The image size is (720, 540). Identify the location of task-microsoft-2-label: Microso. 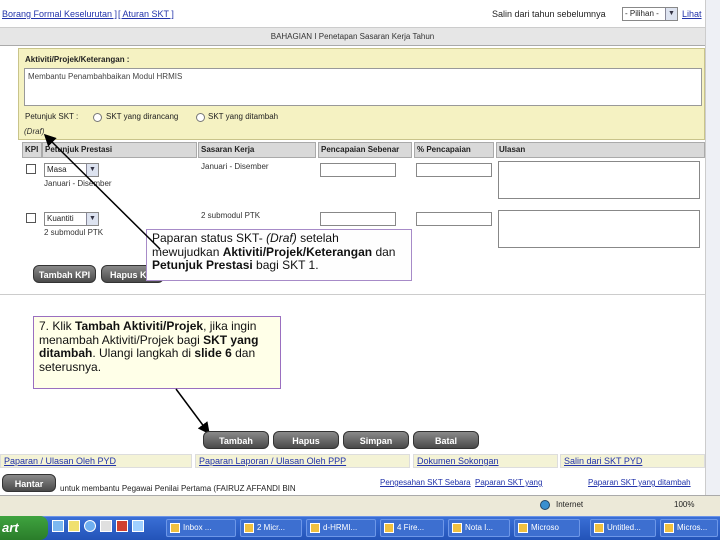
(545, 527).